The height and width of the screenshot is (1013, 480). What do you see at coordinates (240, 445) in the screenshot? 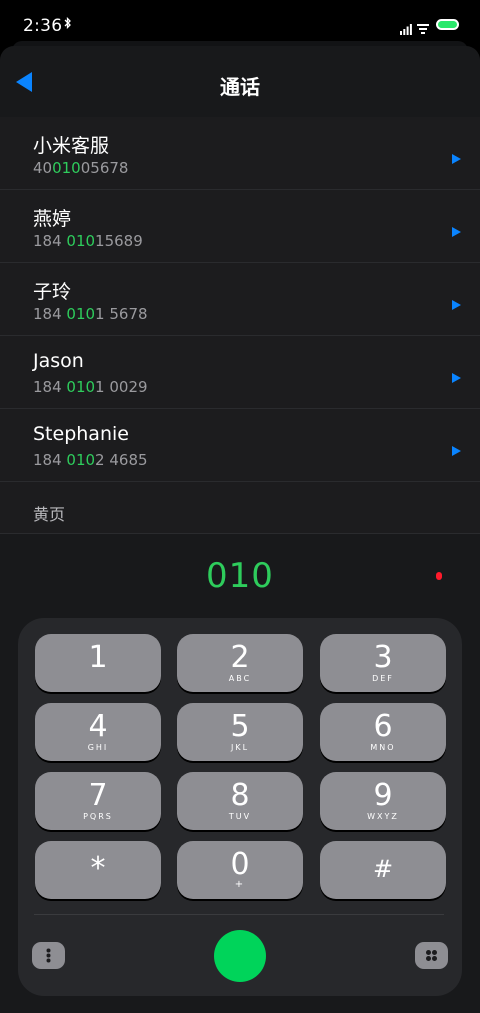
I see `contact-item: Stephanie 184 0102 4685` at bounding box center [240, 445].